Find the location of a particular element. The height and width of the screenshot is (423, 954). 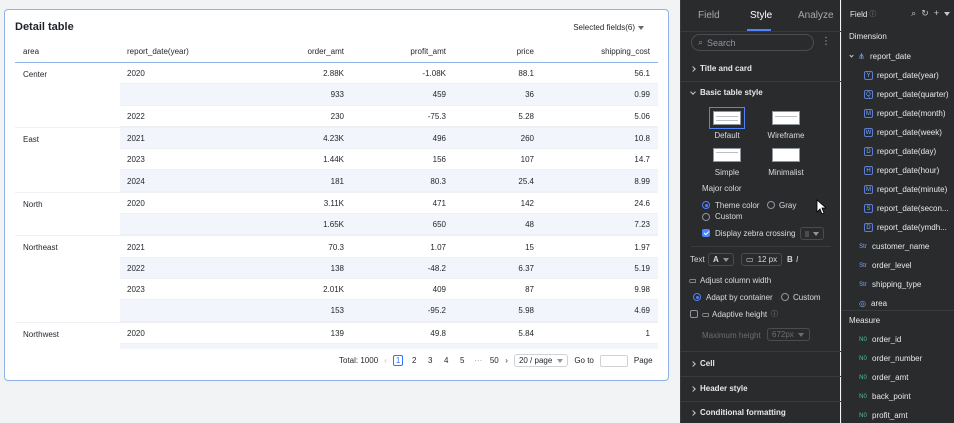

calendar-icon: W is located at coordinates (868, 132).